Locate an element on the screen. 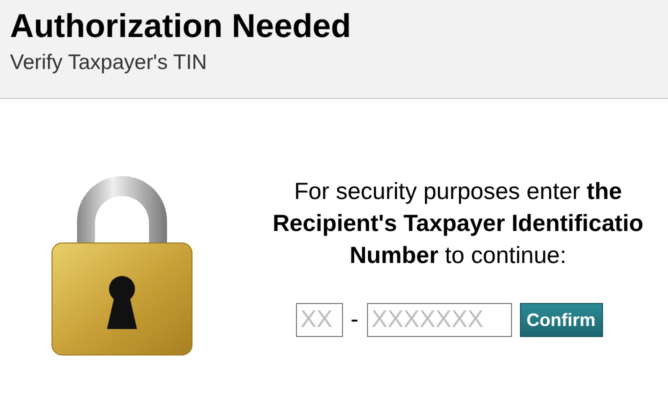 Image resolution: width=668 pixels, height=401 pixels. instruction-text: For security purposes enter the Recipient's Taxpayer Identificatio Number to continue: is located at coordinates (458, 223).